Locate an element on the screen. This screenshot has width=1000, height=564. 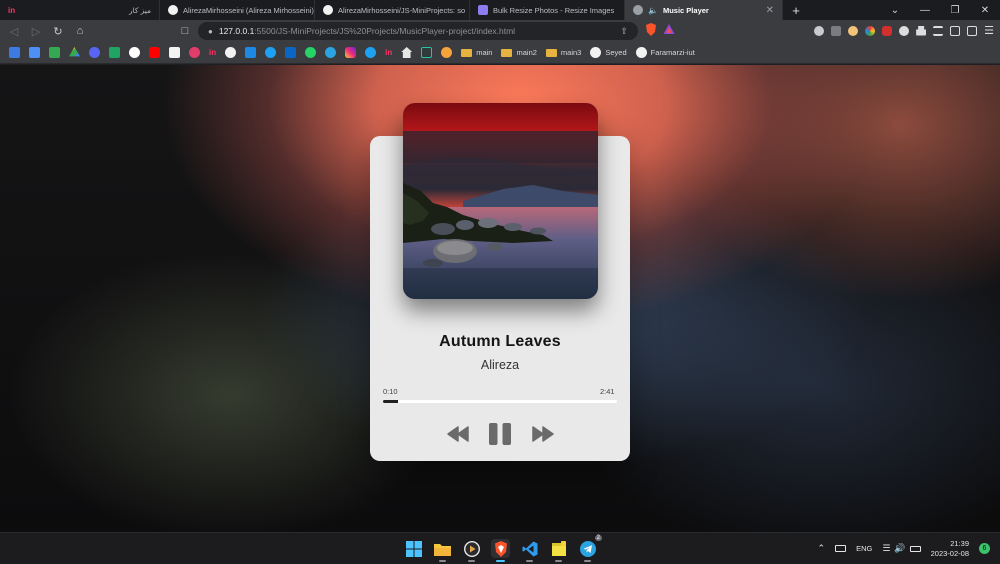
instagram-bookmark-icon is located at coordinates (351, 52).